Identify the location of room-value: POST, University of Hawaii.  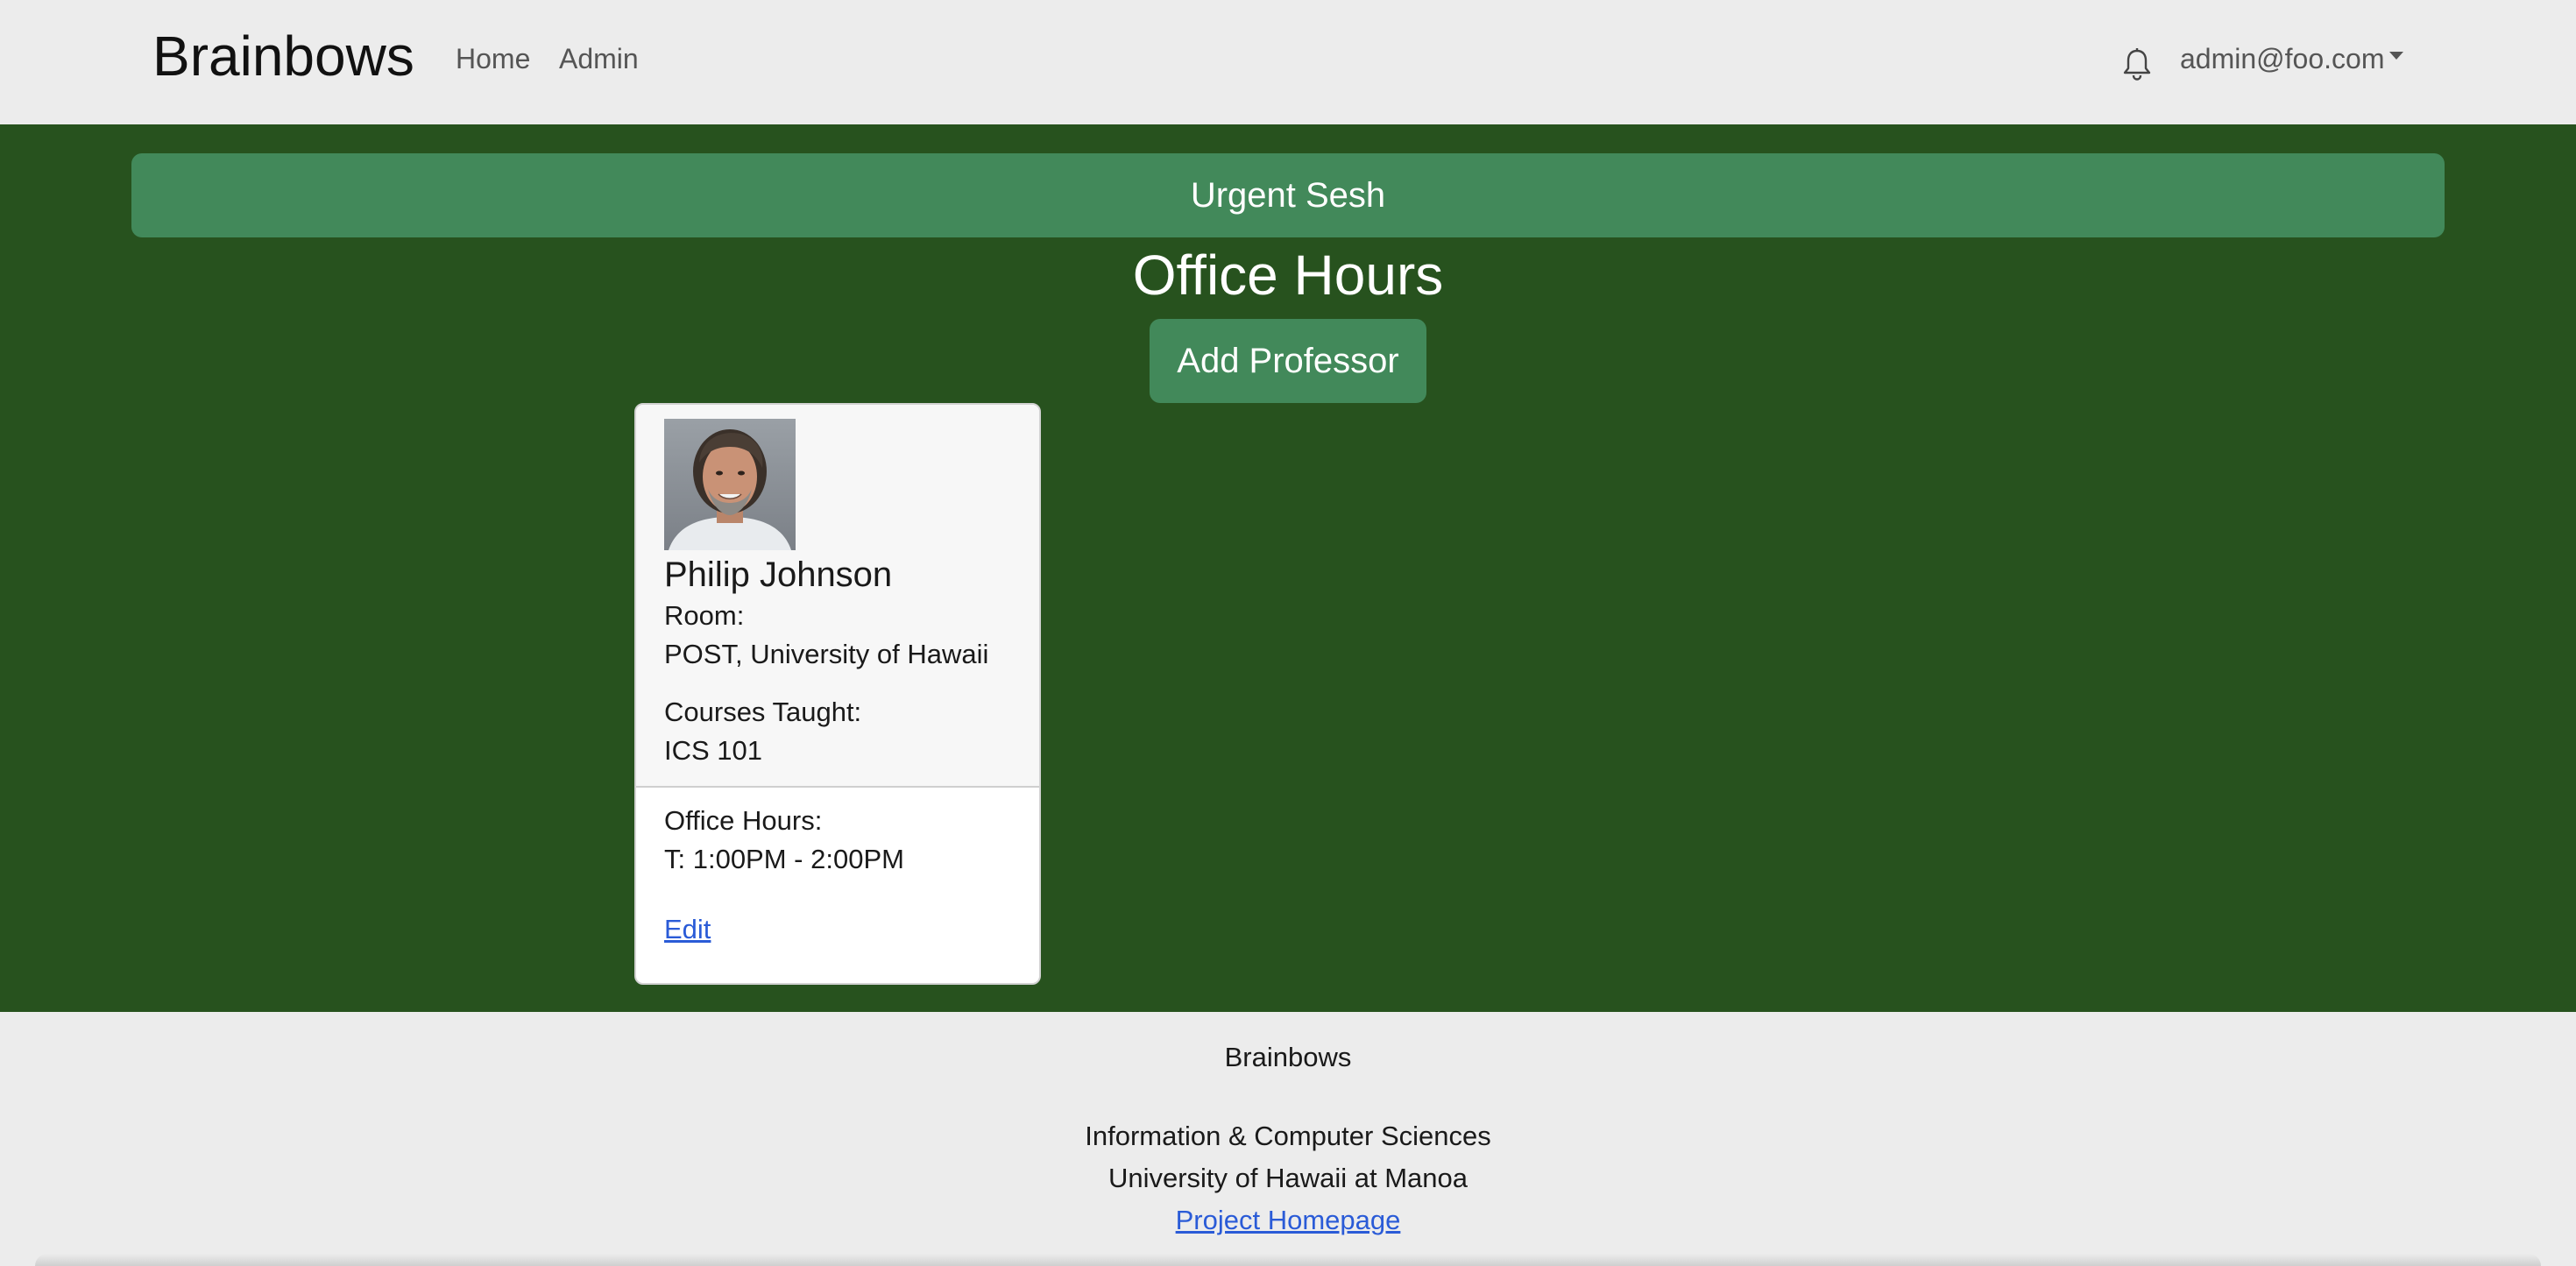
(826, 654).